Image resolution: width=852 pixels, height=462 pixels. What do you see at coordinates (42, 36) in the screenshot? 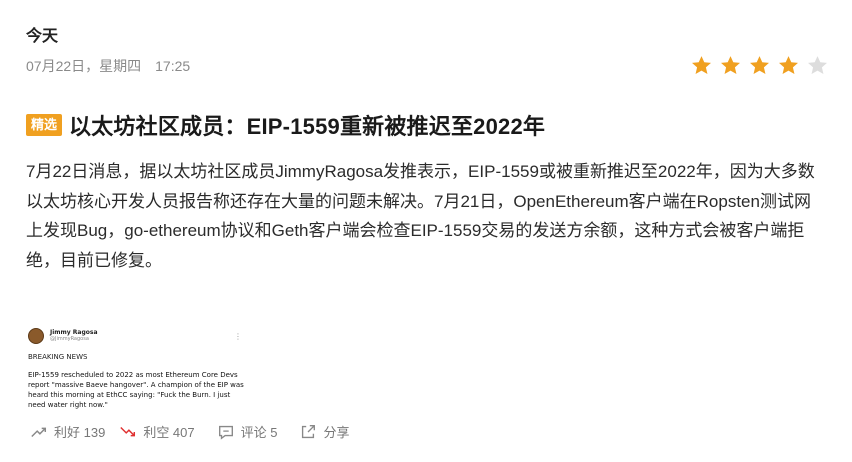
I see `day-label: 今天` at bounding box center [42, 36].